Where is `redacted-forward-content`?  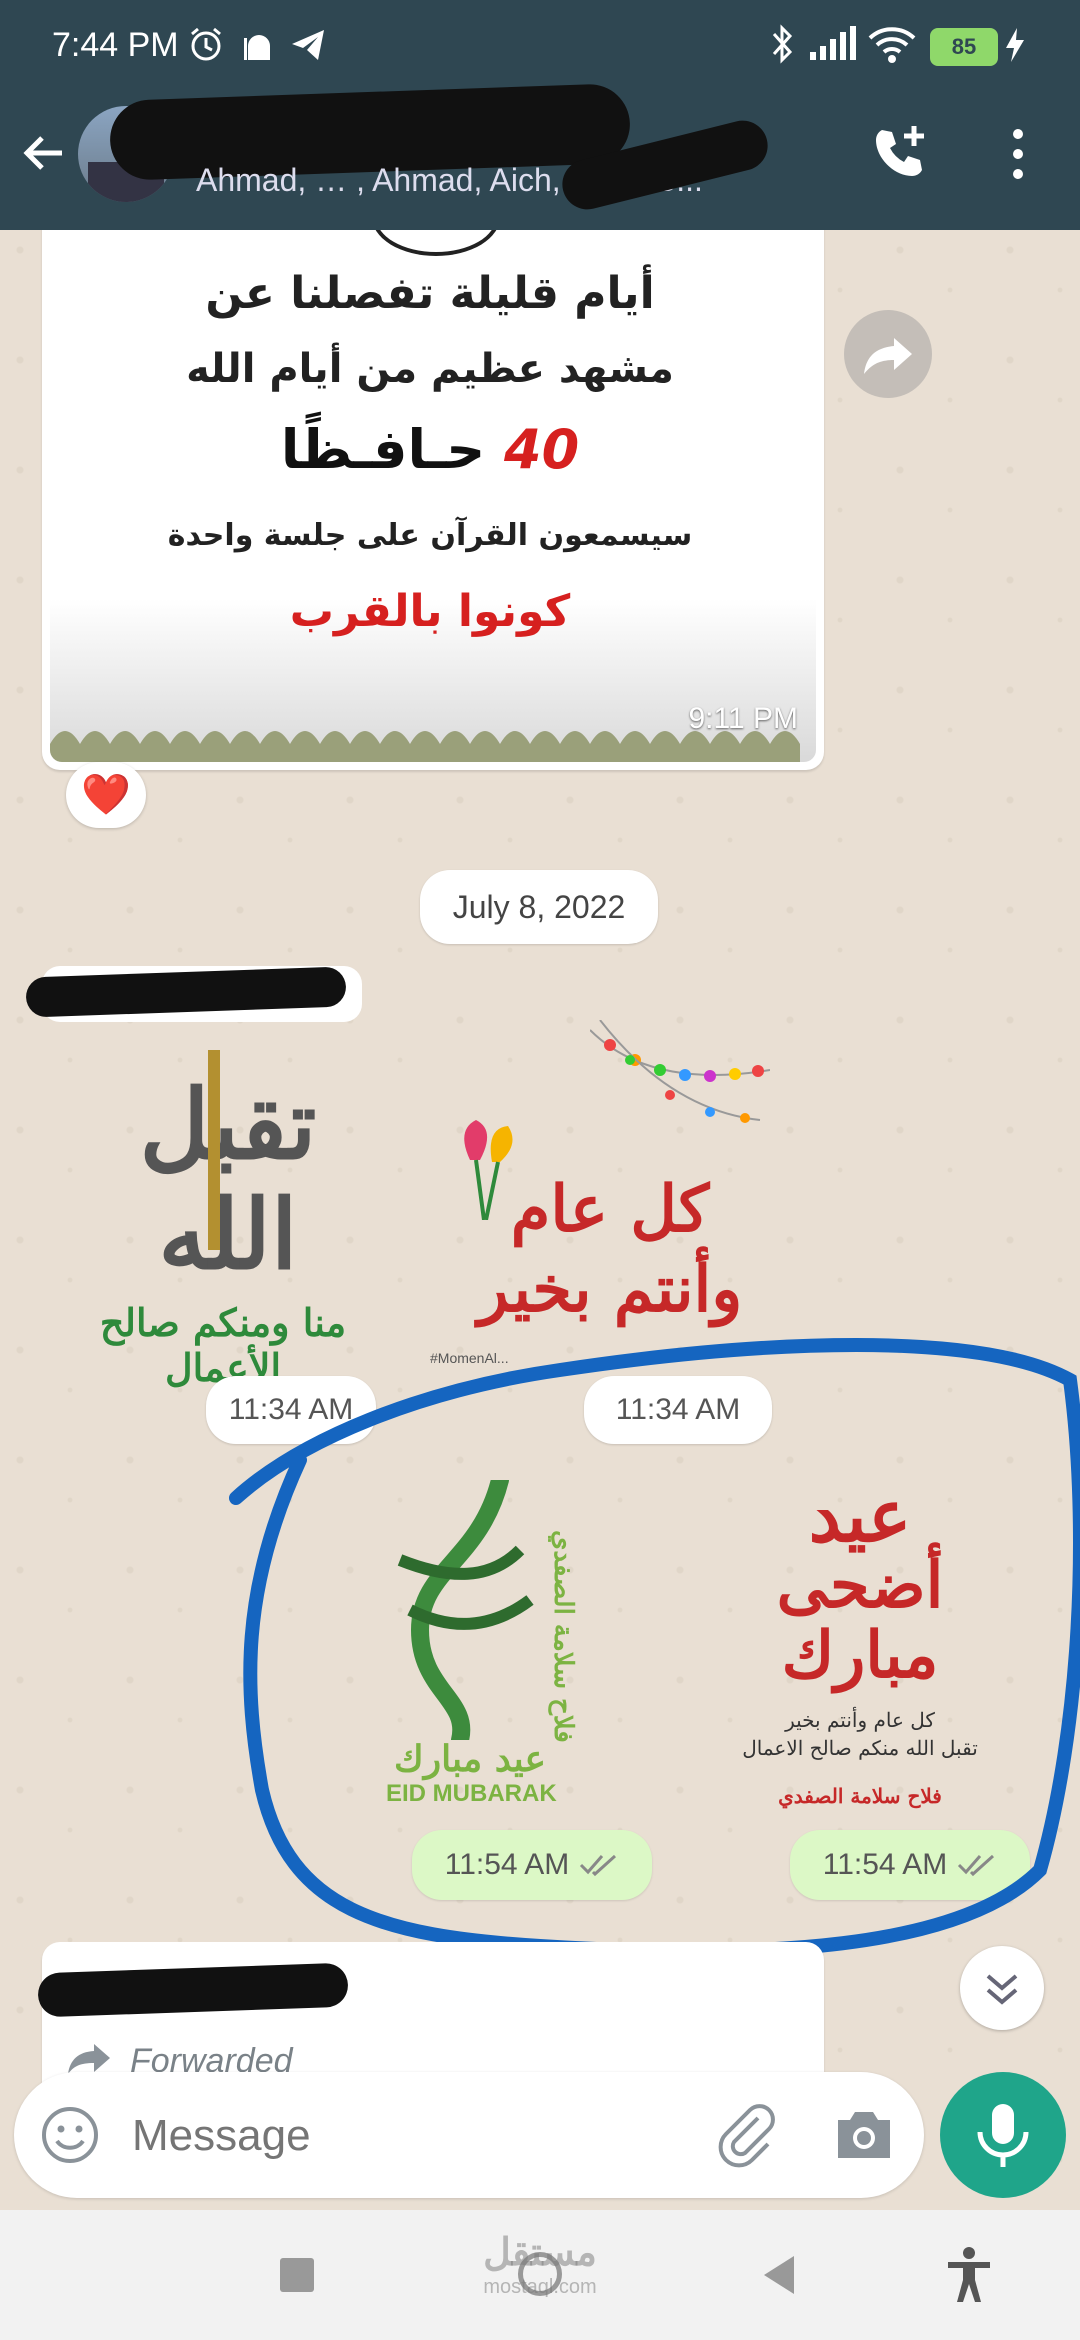
redacted-forward-content is located at coordinates (193, 1990).